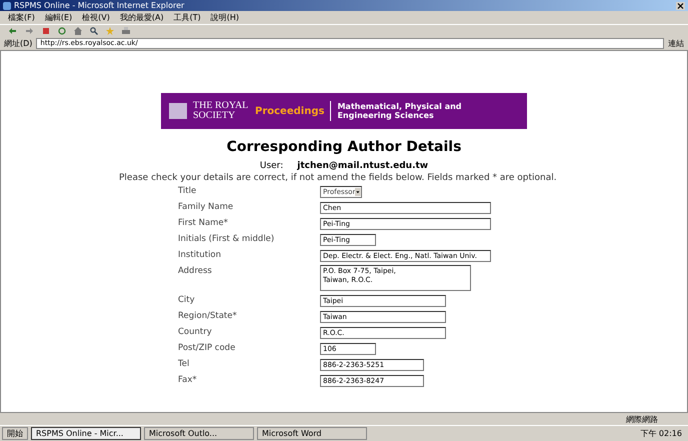 This screenshot has height=441, width=688. Describe the element at coordinates (338, 178) in the screenshot. I see `instructions-text: Please check your details are correct, if not amend the fields below. Fields marked * are optional.` at that location.